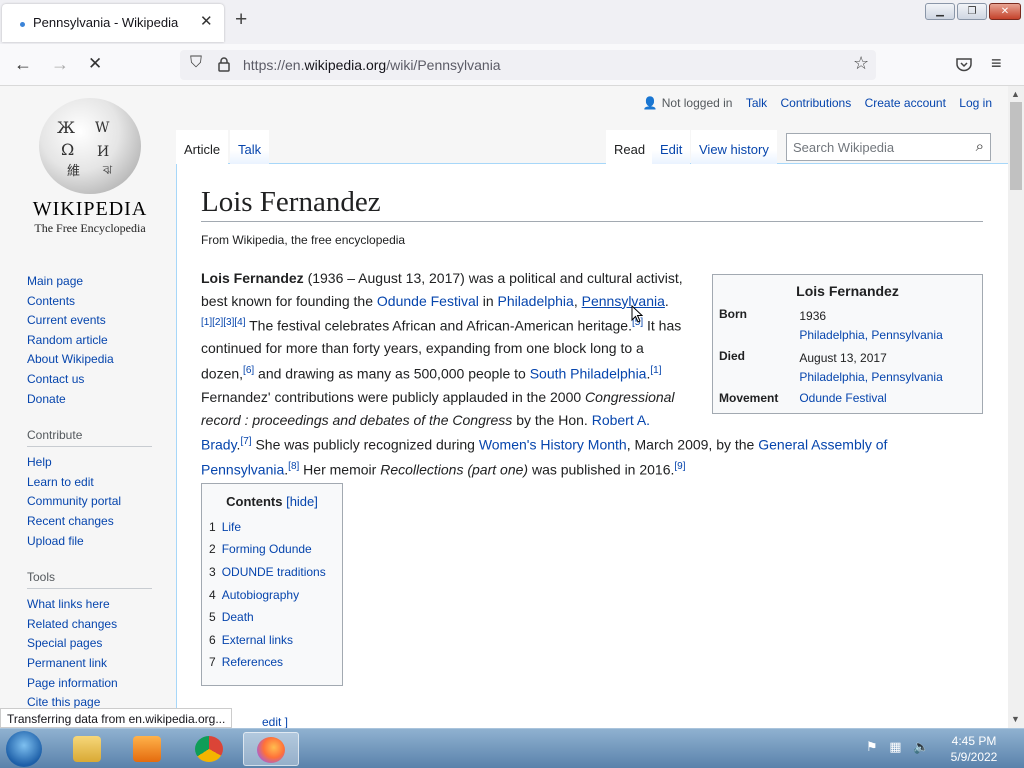  I want to click on search-input: Search Wikipedia ⌕, so click(888, 147).